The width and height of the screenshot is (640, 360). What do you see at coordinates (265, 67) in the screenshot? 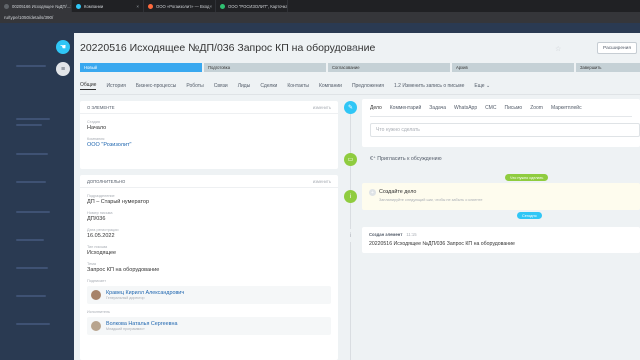
I see `stage-preparation: Подготовка` at bounding box center [265, 67].